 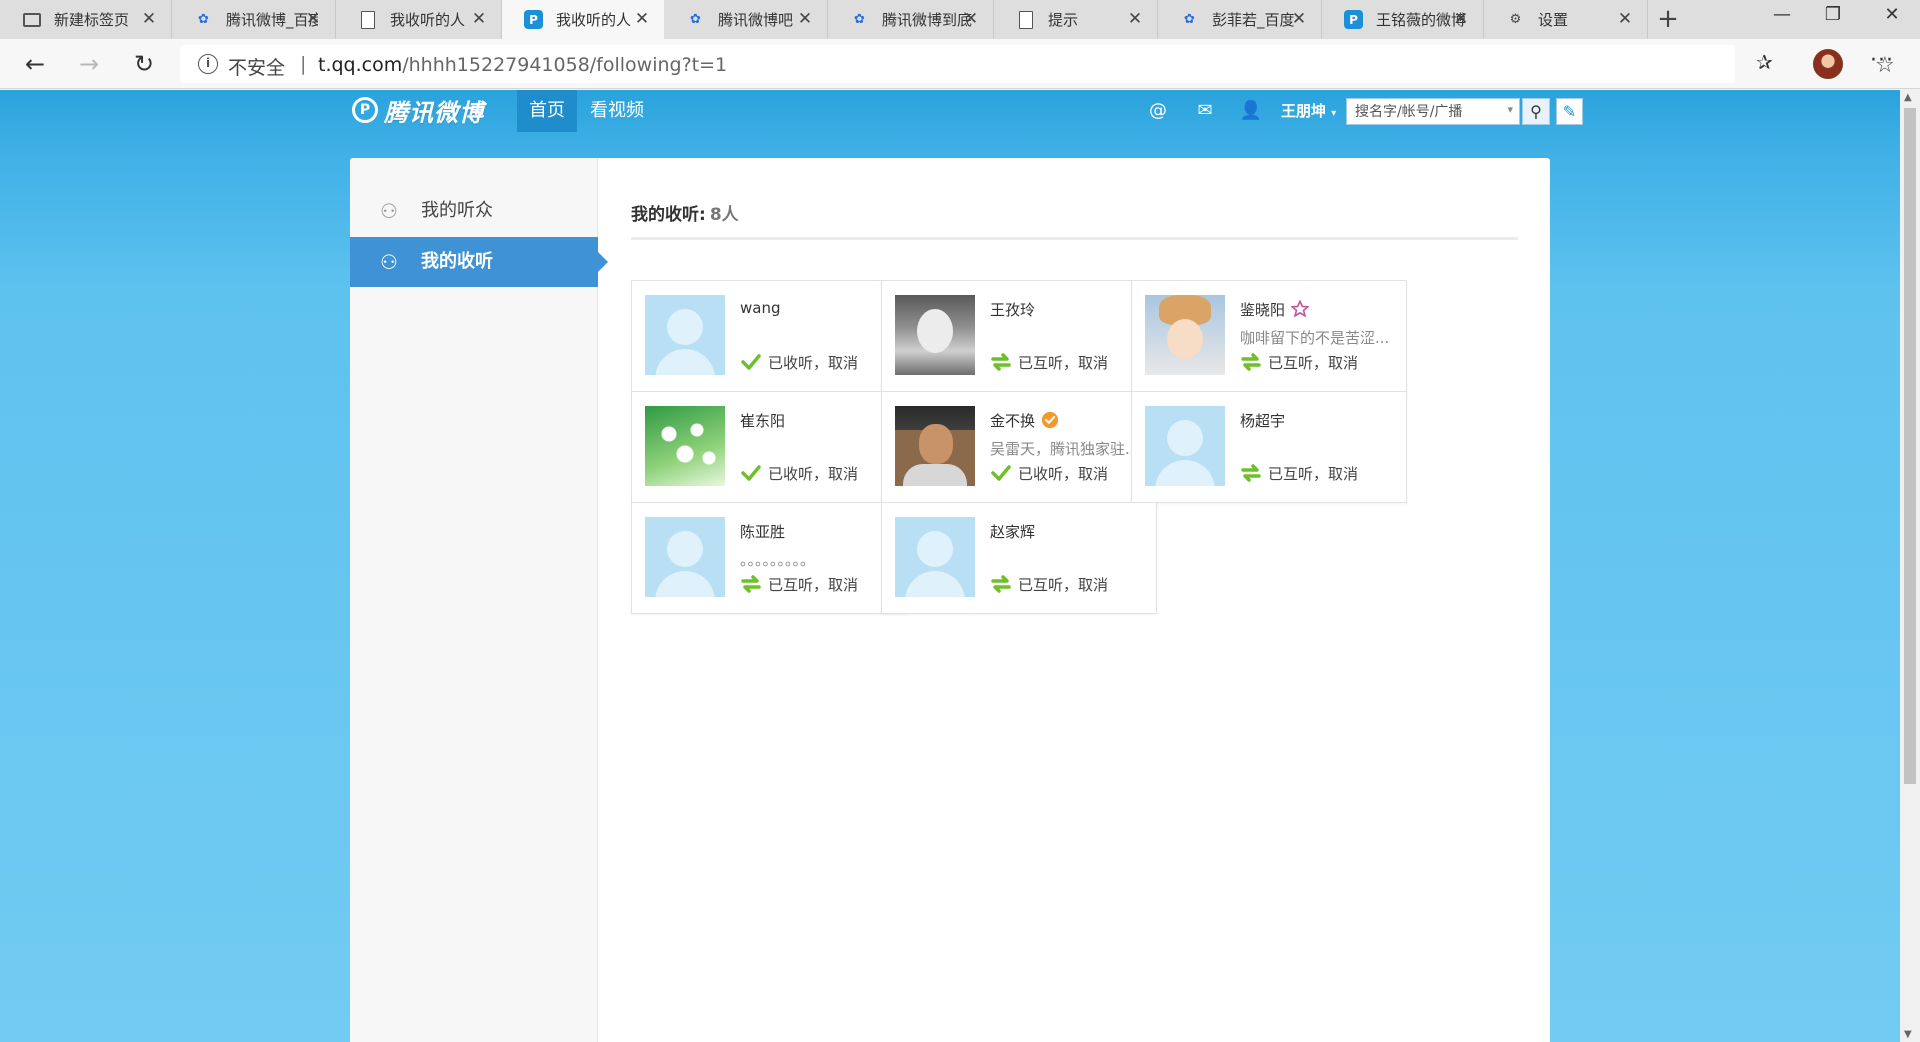 What do you see at coordinates (1297, 309) in the screenshot?
I see `star-badge-icon` at bounding box center [1297, 309].